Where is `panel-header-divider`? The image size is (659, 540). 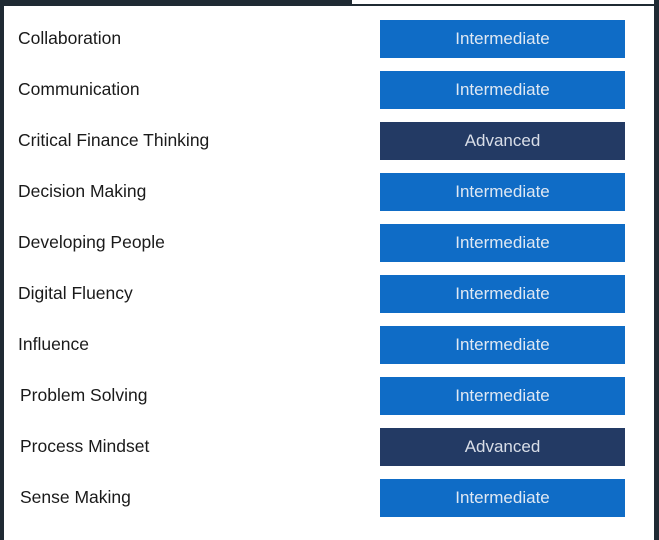 panel-header-divider is located at coordinates (505, 3).